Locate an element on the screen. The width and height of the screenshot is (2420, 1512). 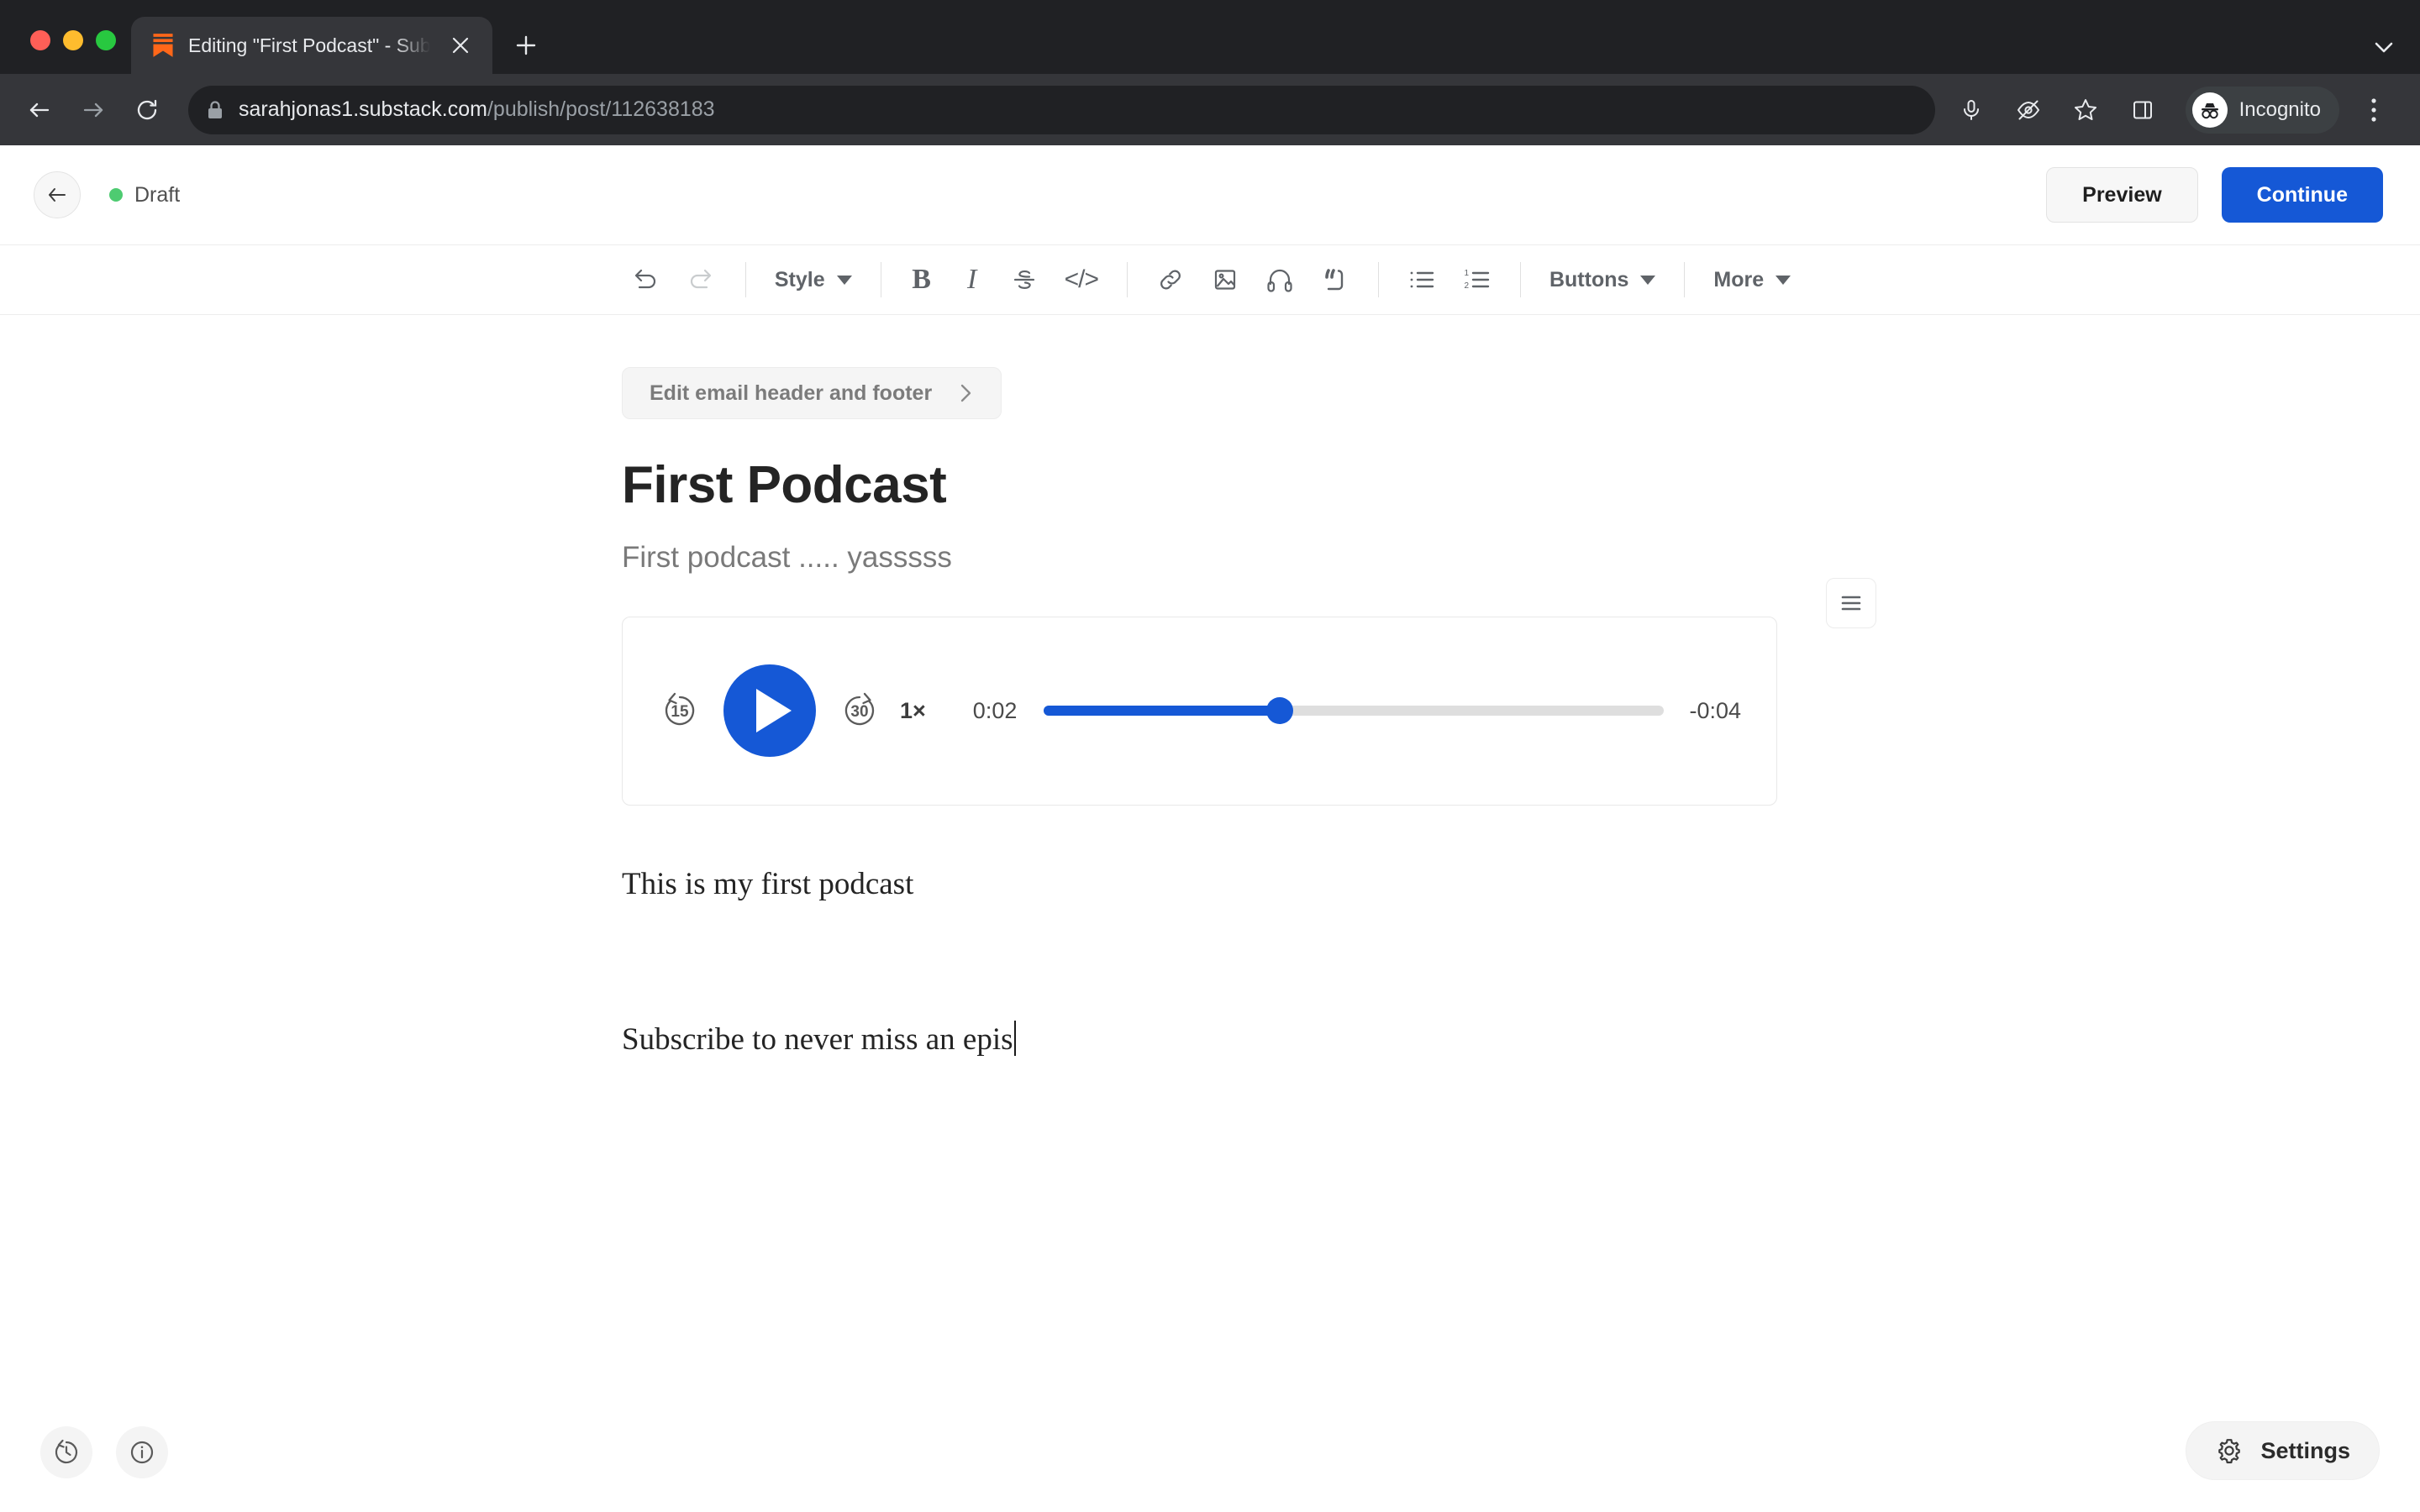
blockquote-icon is located at coordinates (1335, 280).